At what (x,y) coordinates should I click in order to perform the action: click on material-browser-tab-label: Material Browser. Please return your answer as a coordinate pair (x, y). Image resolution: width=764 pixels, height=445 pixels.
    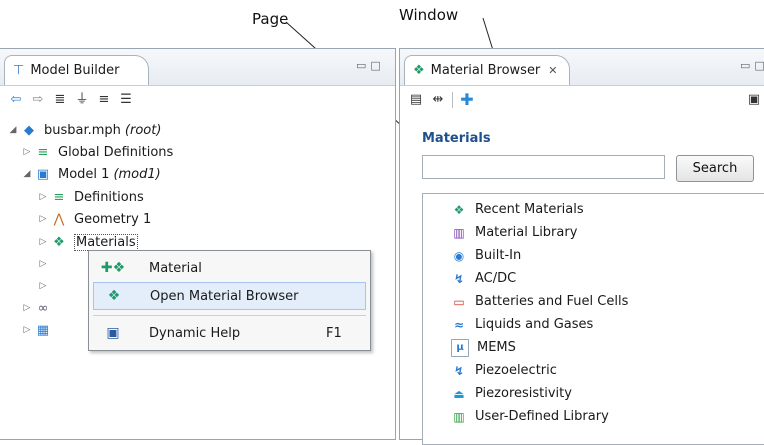
    Looking at the image, I should click on (485, 70).